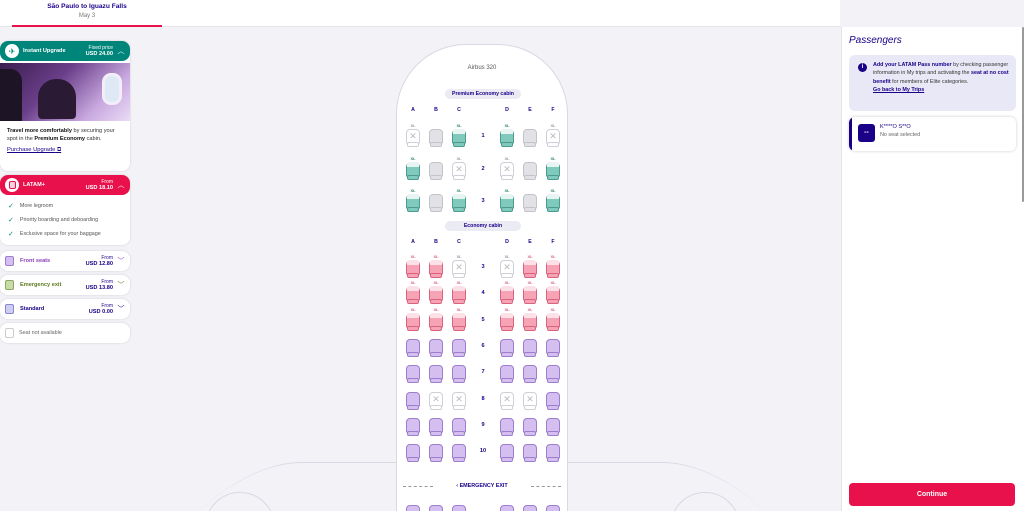 The width and height of the screenshot is (1024, 511). What do you see at coordinates (530, 347) in the screenshot?
I see `seat-6e` at bounding box center [530, 347].